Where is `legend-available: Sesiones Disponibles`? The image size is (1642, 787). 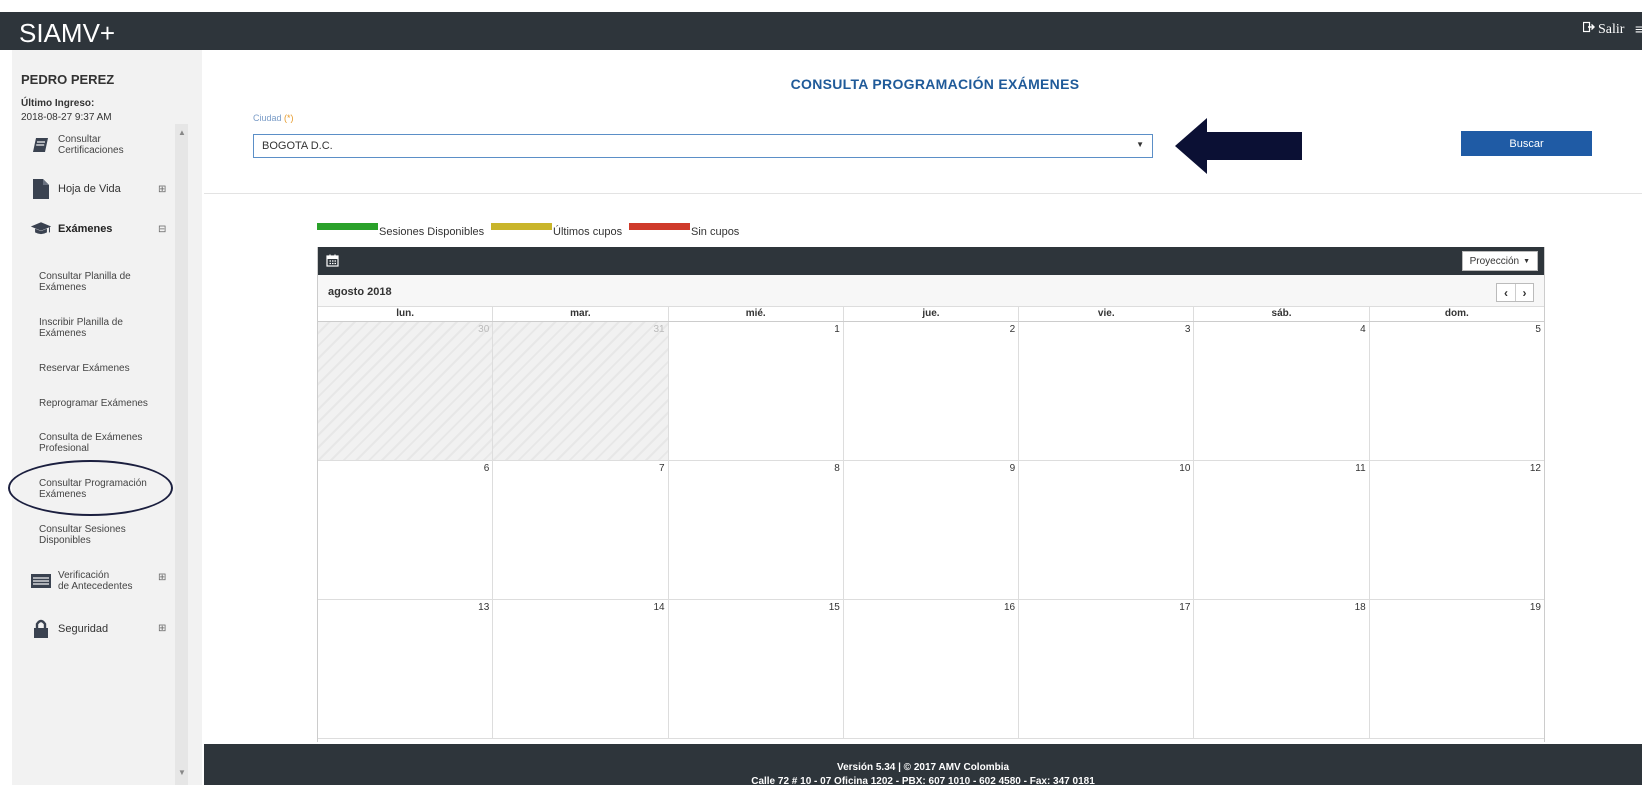
legend-available: Sesiones Disponibles is located at coordinates (400, 230).